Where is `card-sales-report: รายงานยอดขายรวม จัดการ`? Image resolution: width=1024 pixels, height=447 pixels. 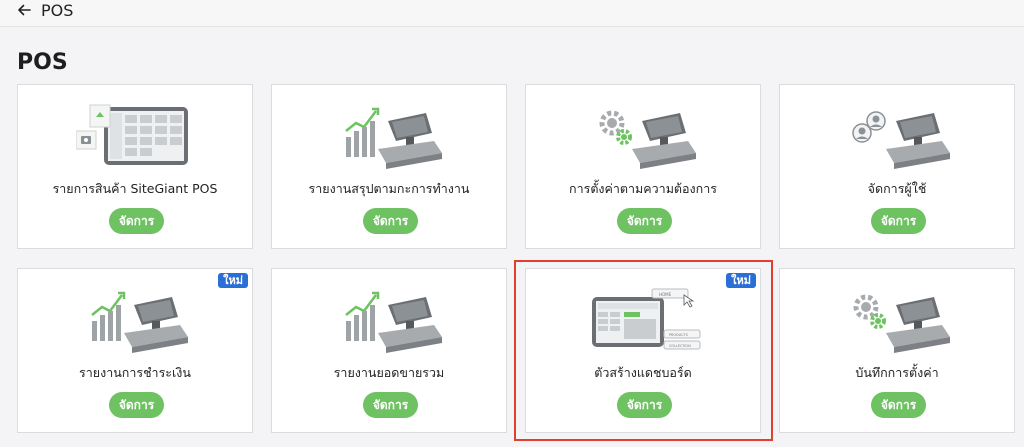
card-sales-report: รายงานยอดขายรวม จัดการ is located at coordinates (389, 350).